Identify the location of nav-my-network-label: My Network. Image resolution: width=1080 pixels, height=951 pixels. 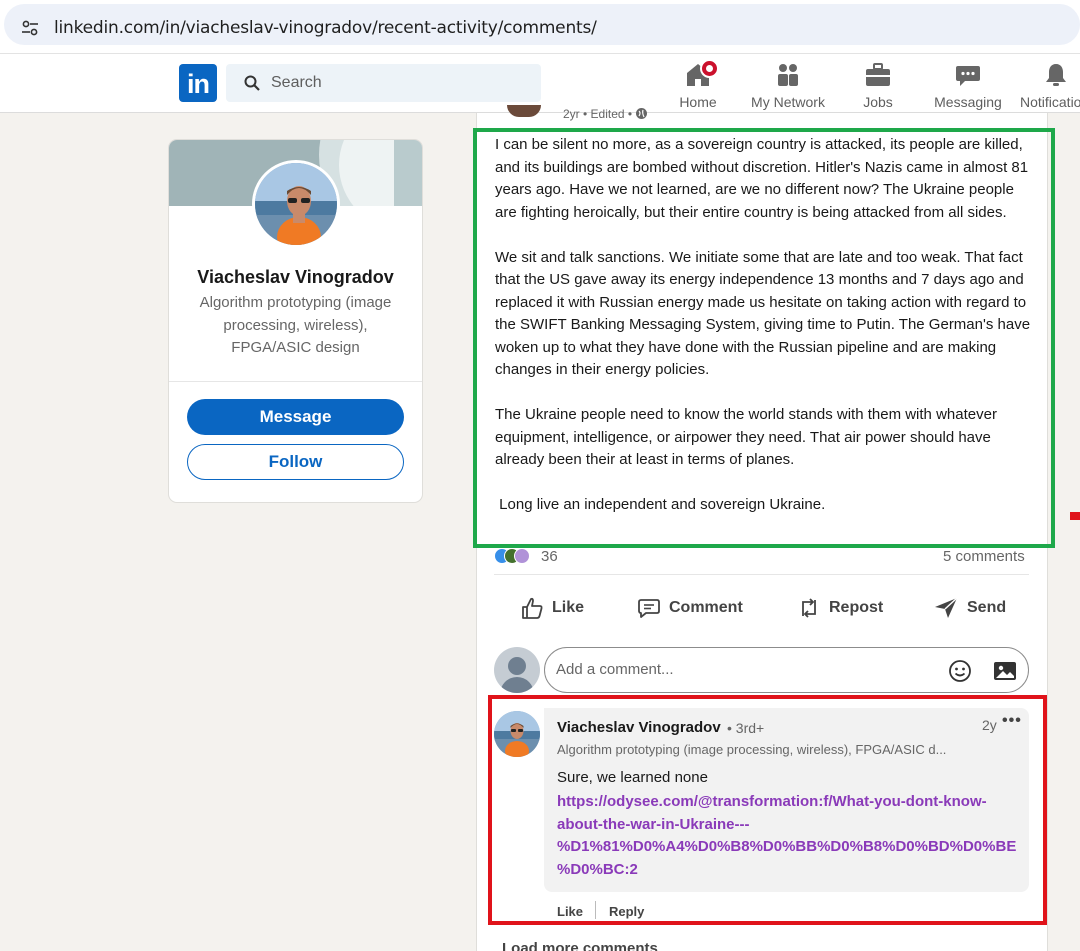
(788, 102).